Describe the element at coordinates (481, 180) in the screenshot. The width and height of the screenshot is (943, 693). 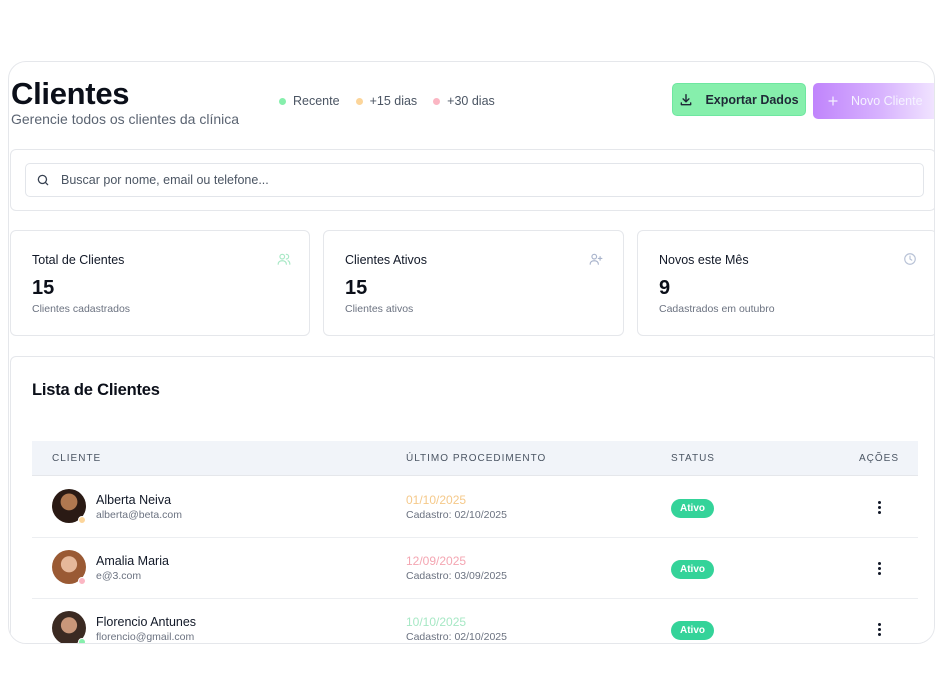
I see `search-input` at that location.